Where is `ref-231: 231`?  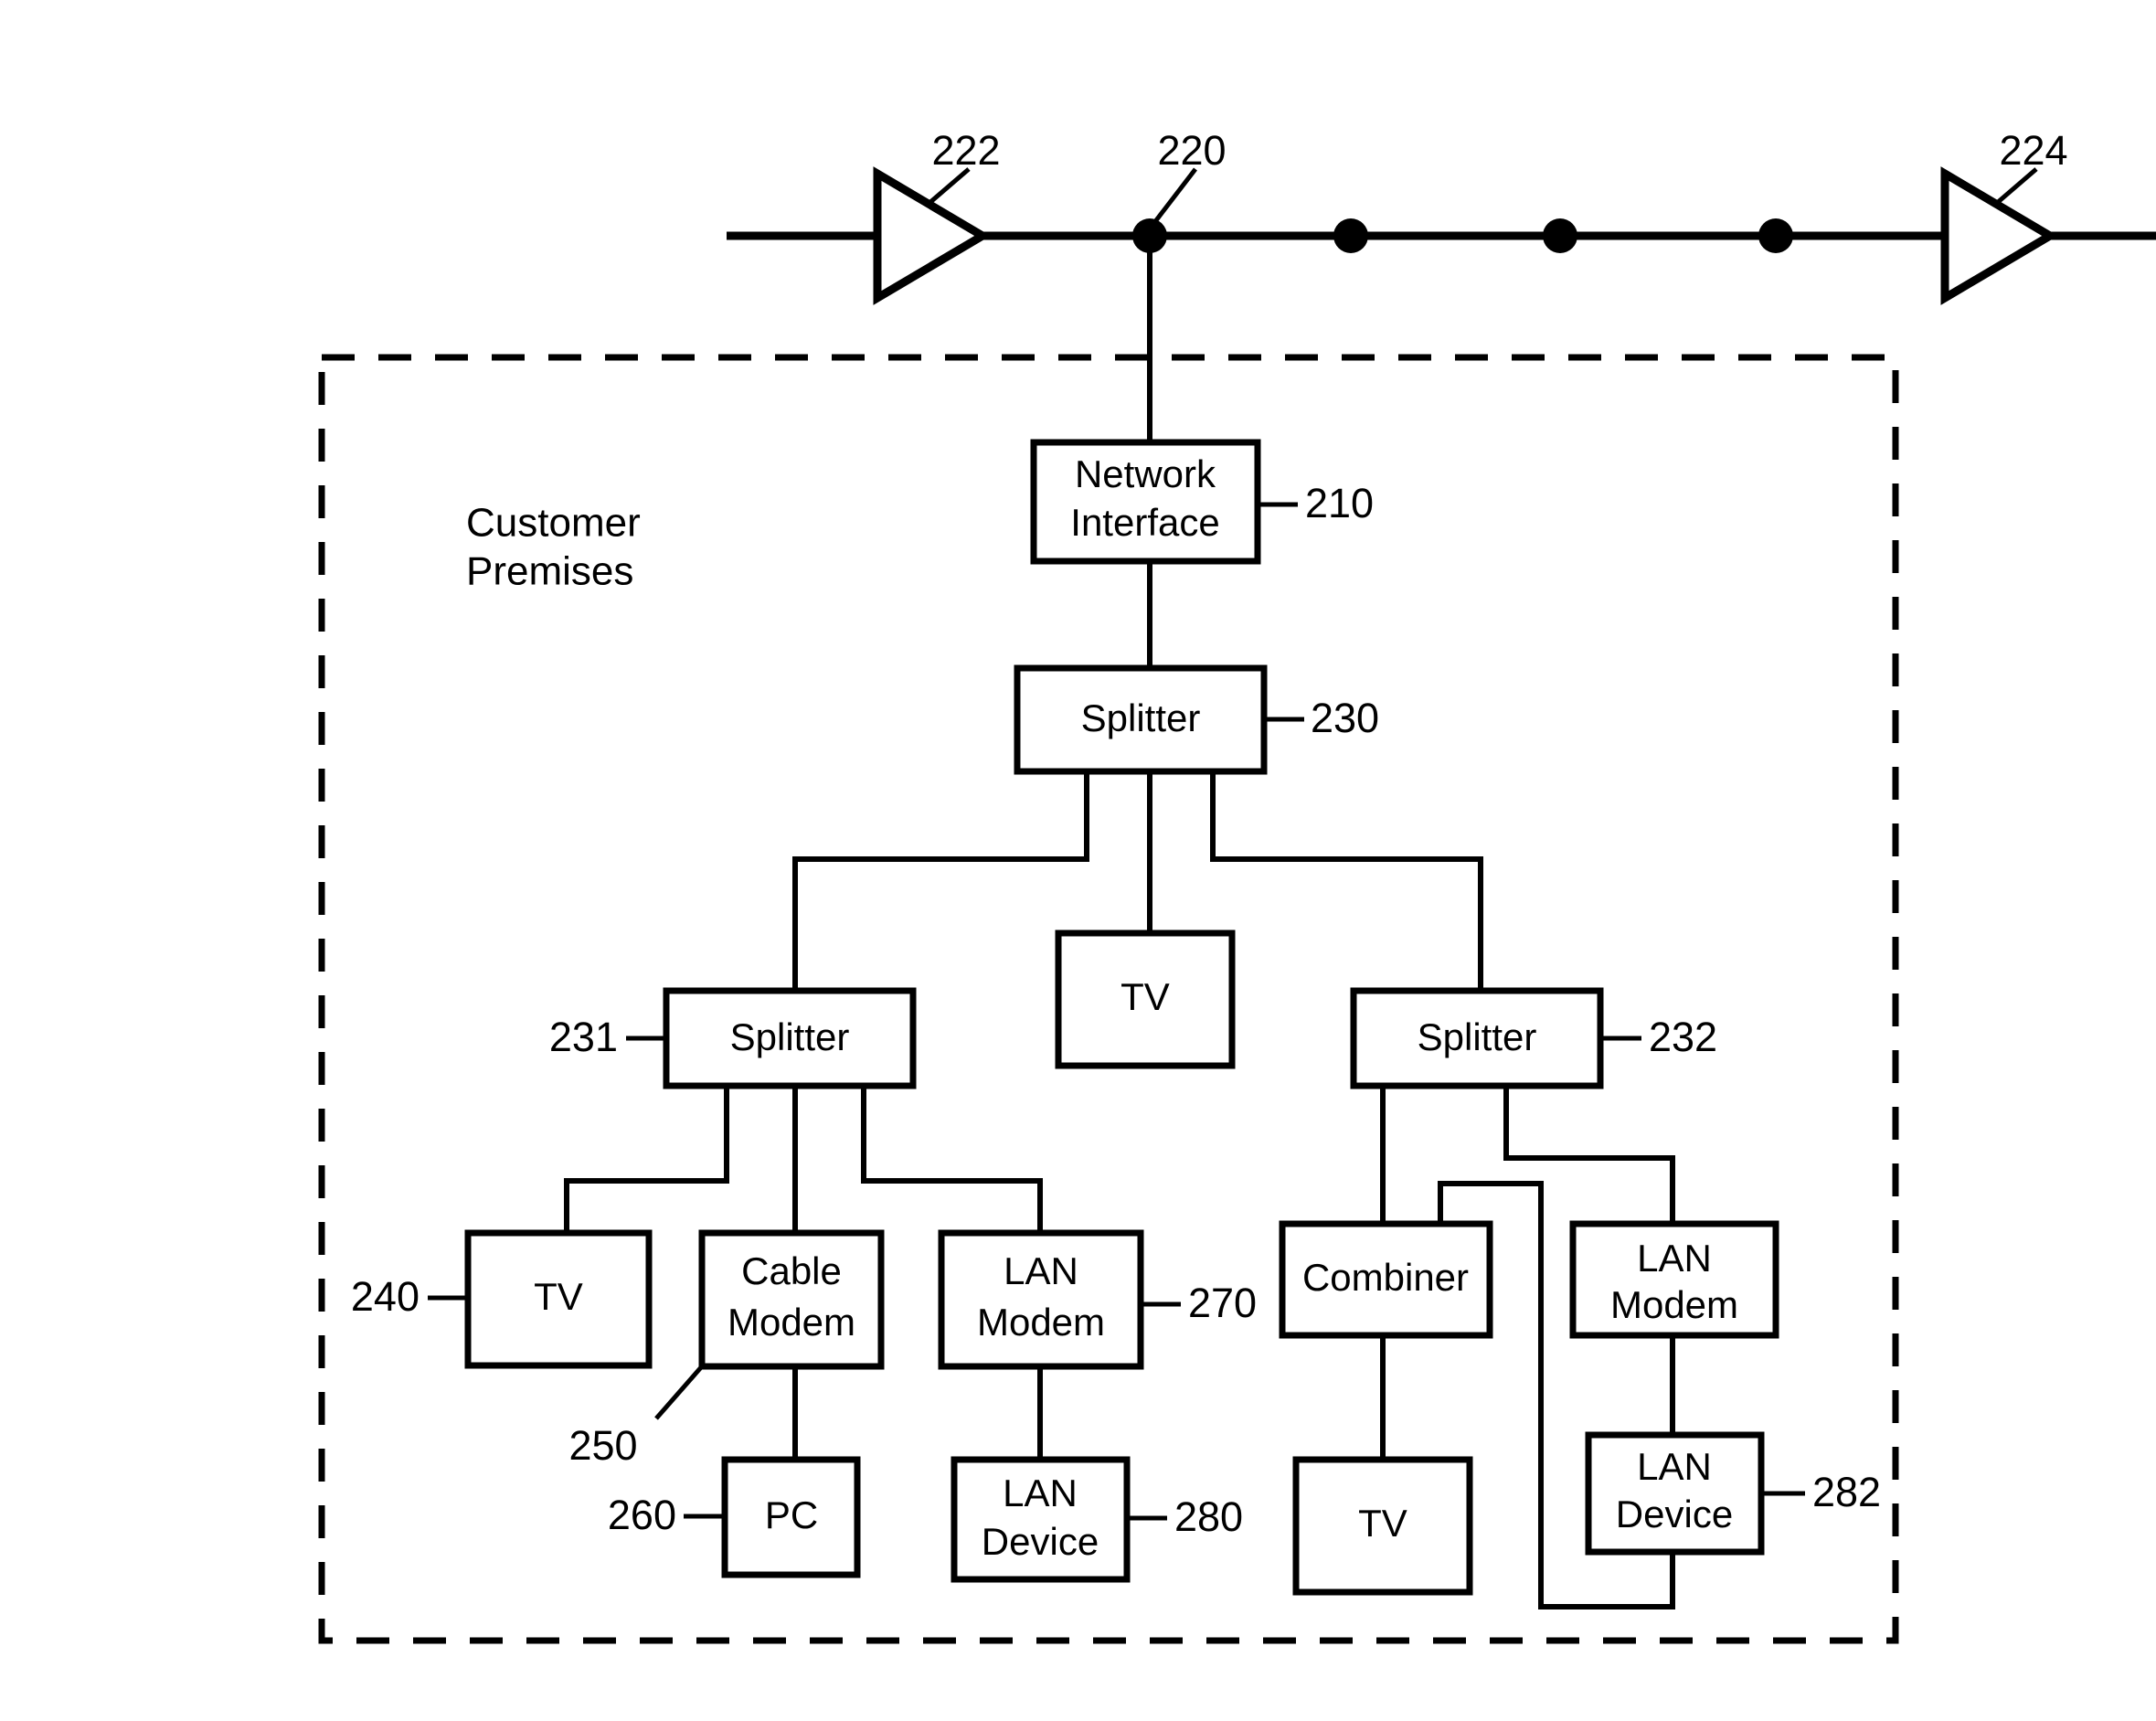
ref-231: 231 is located at coordinates (583, 1037).